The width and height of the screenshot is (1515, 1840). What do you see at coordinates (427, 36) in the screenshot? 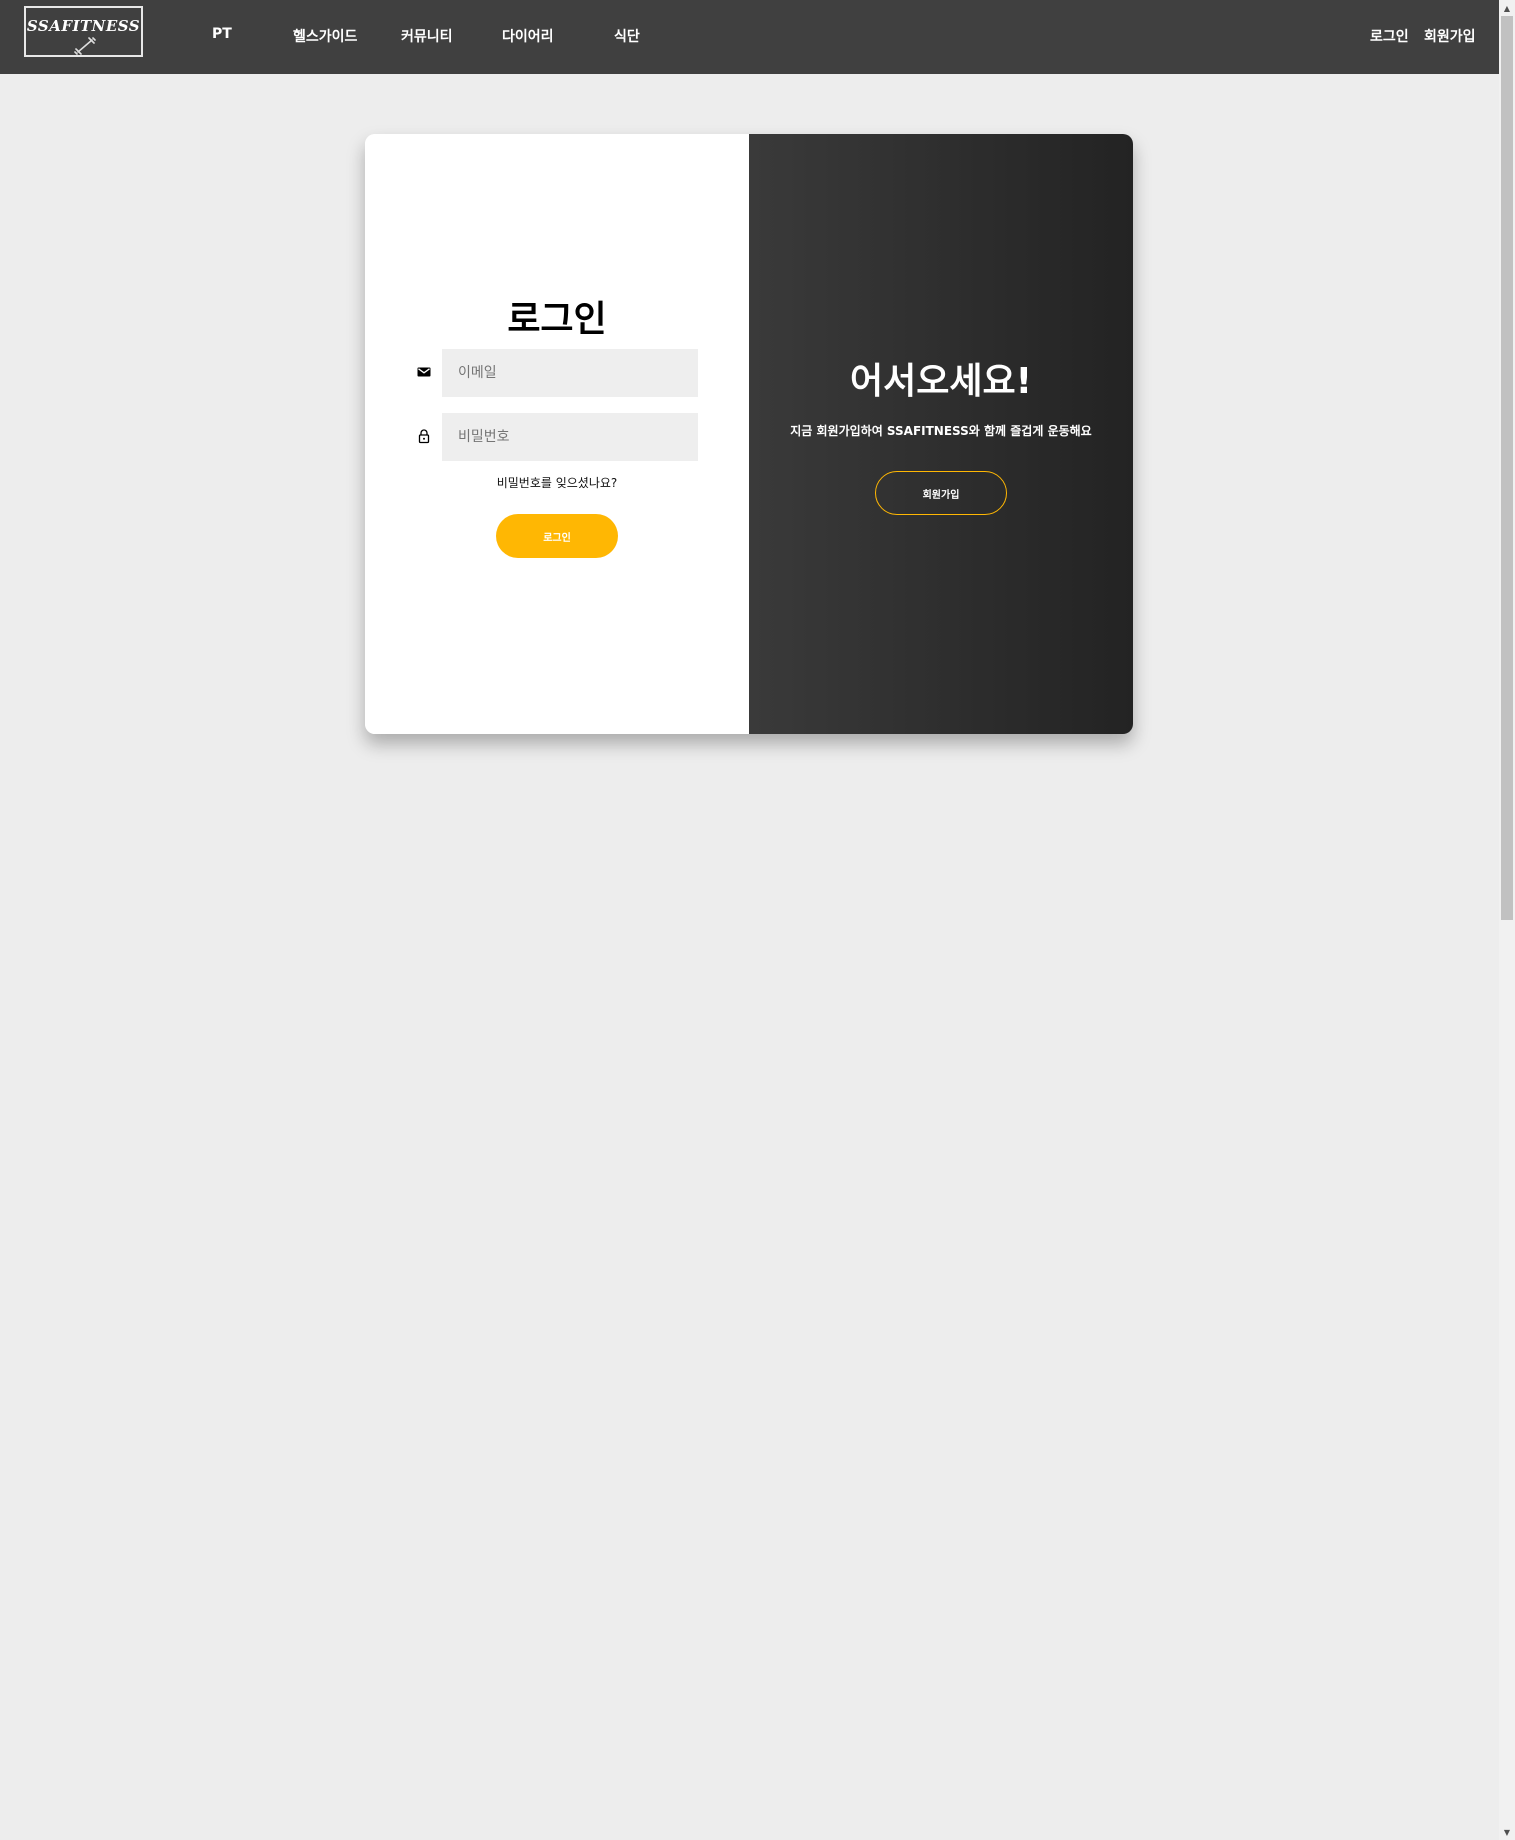
I see `nav-link-community: 커뮤니티` at bounding box center [427, 36].